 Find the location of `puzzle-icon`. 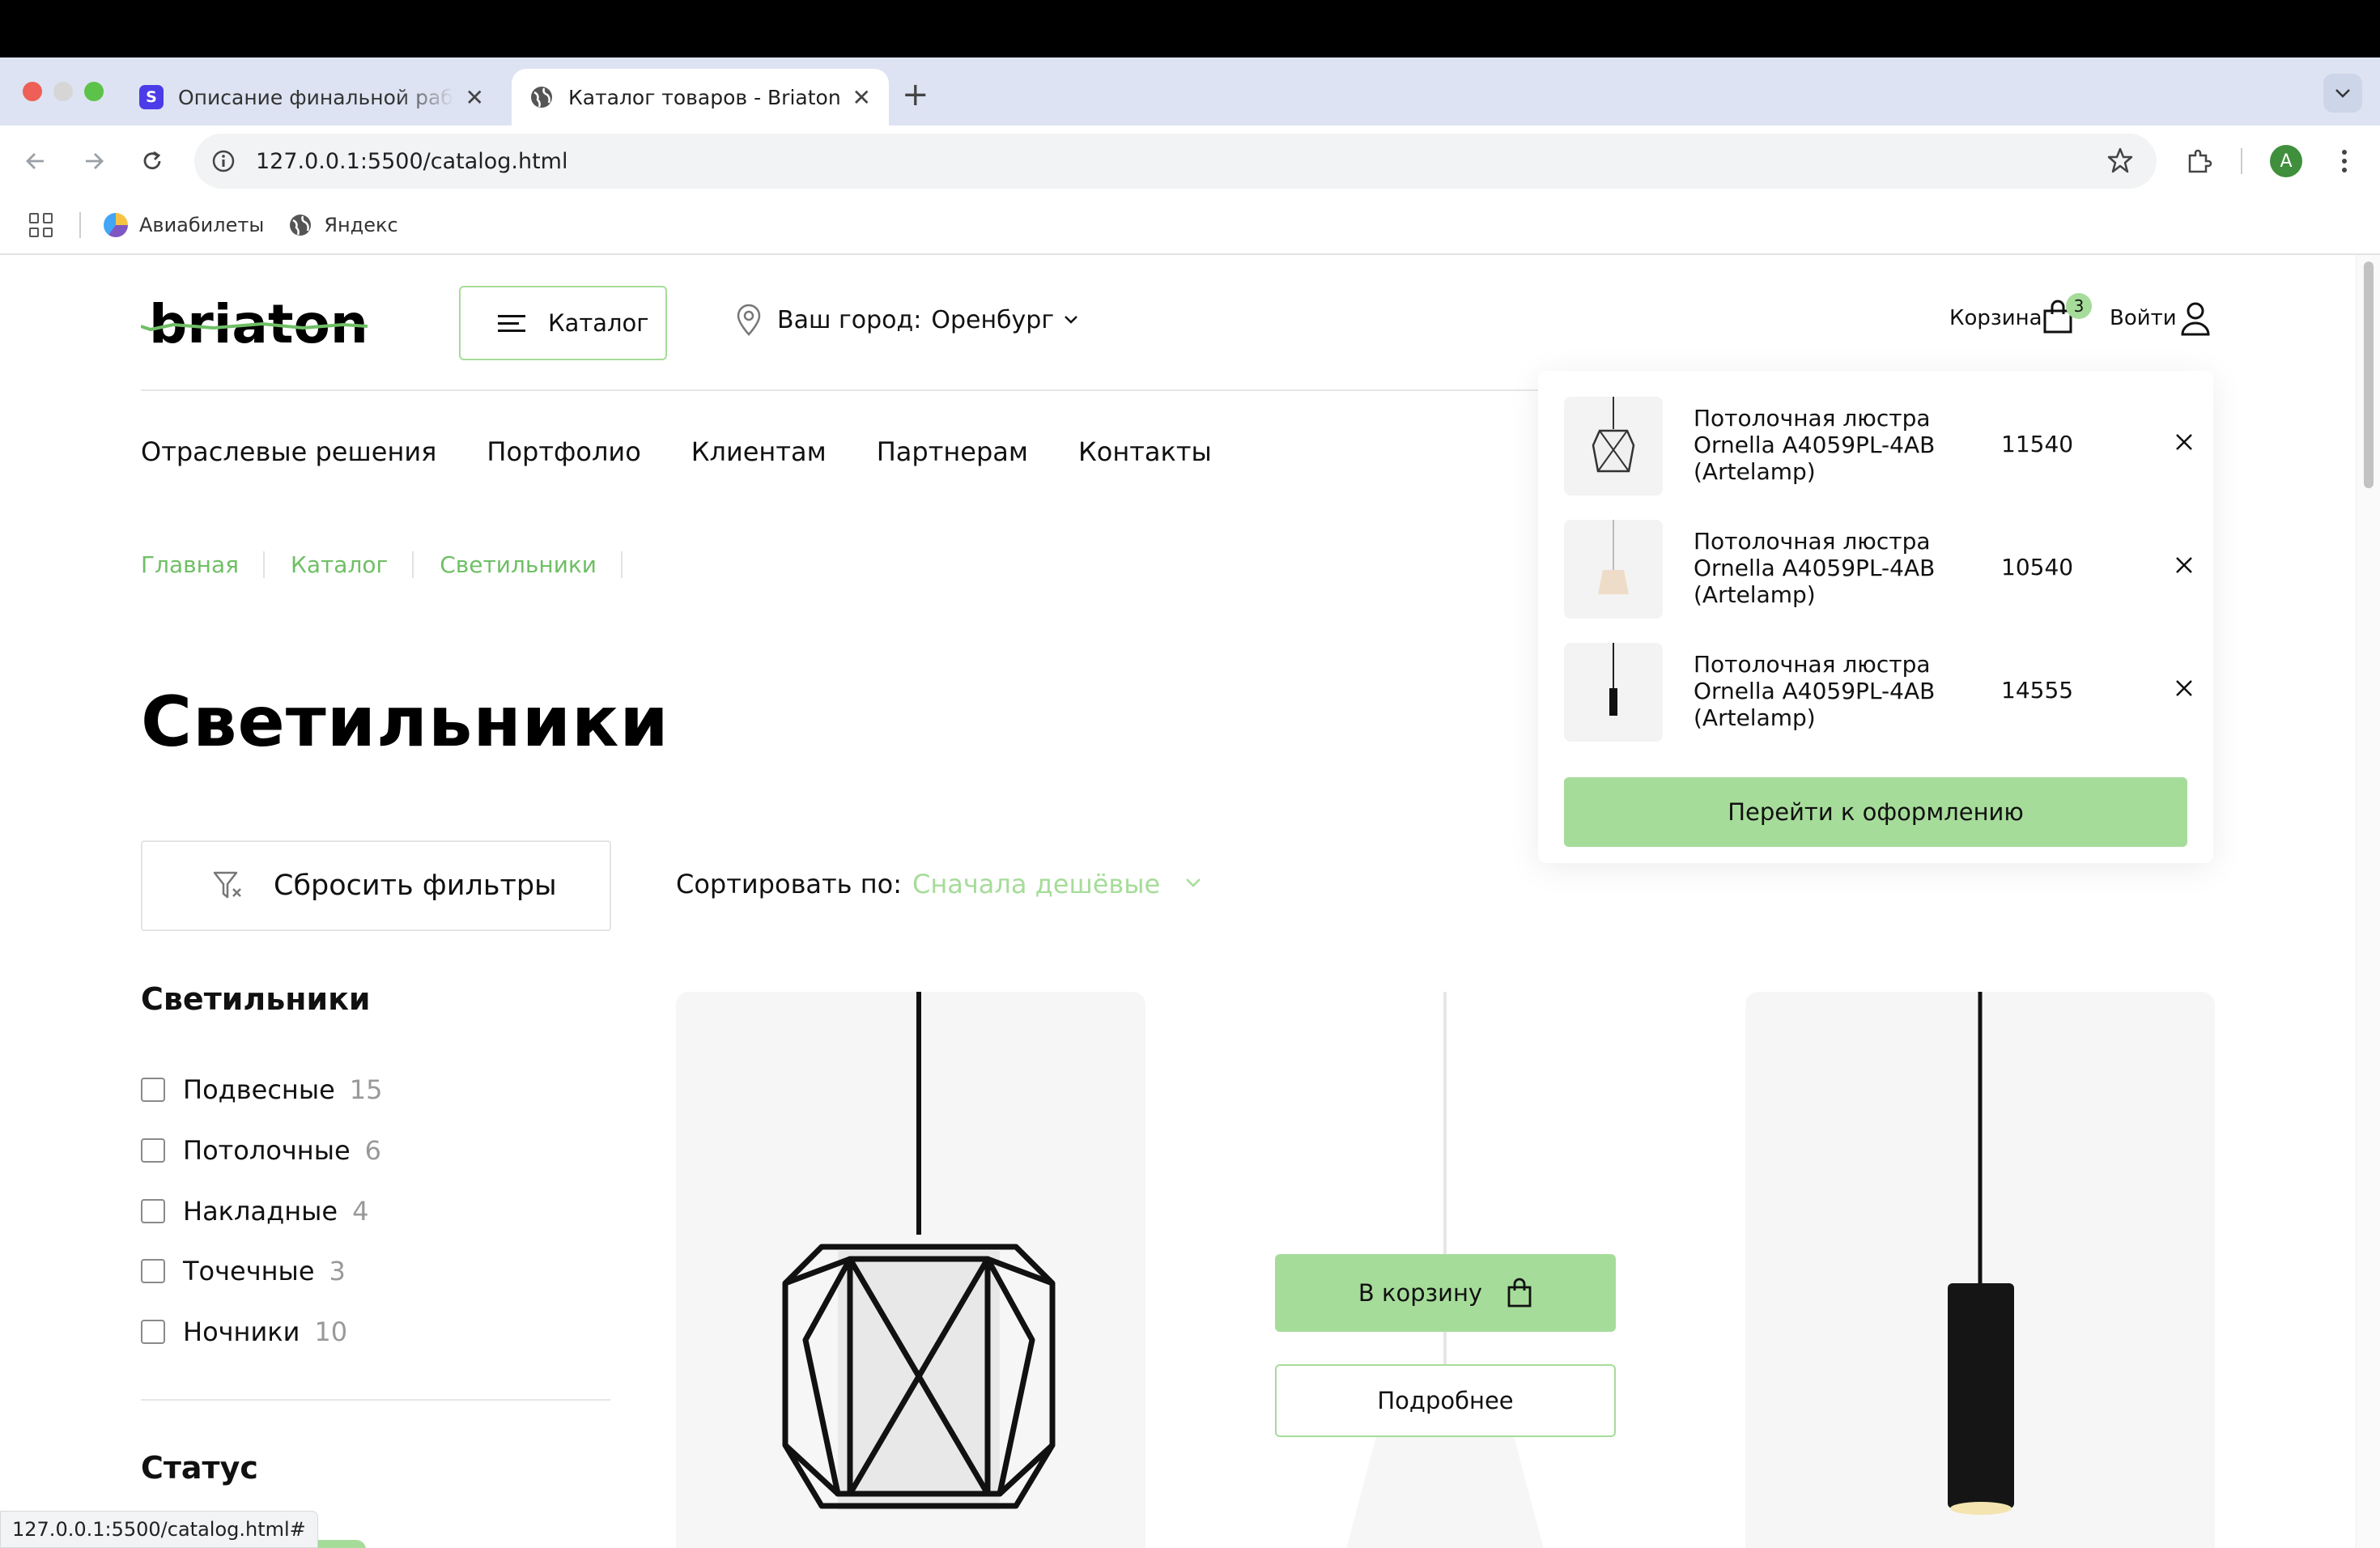

puzzle-icon is located at coordinates (2200, 161).